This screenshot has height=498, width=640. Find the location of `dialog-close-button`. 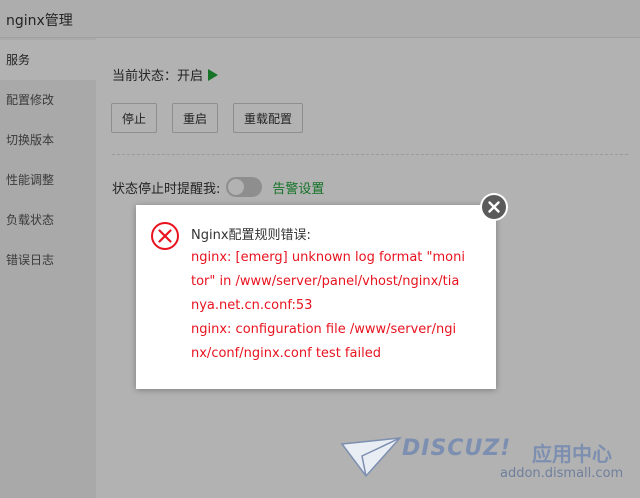

dialog-close-button is located at coordinates (494, 207).